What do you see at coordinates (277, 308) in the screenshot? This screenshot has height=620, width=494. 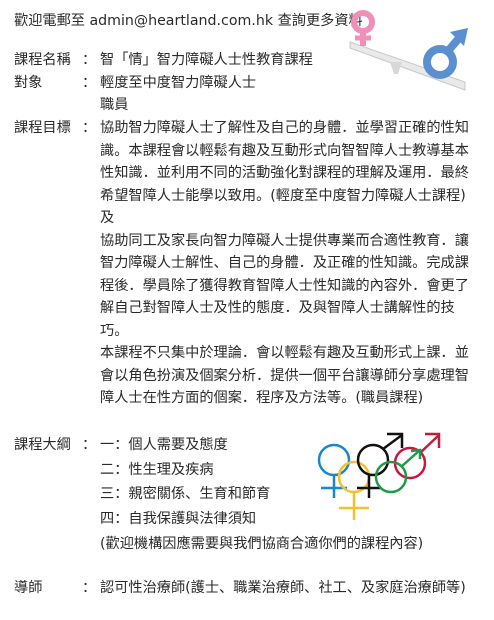 I see `objective-line: 解自己對智障人士及性的態度．及與智障人士講解性的技` at bounding box center [277, 308].